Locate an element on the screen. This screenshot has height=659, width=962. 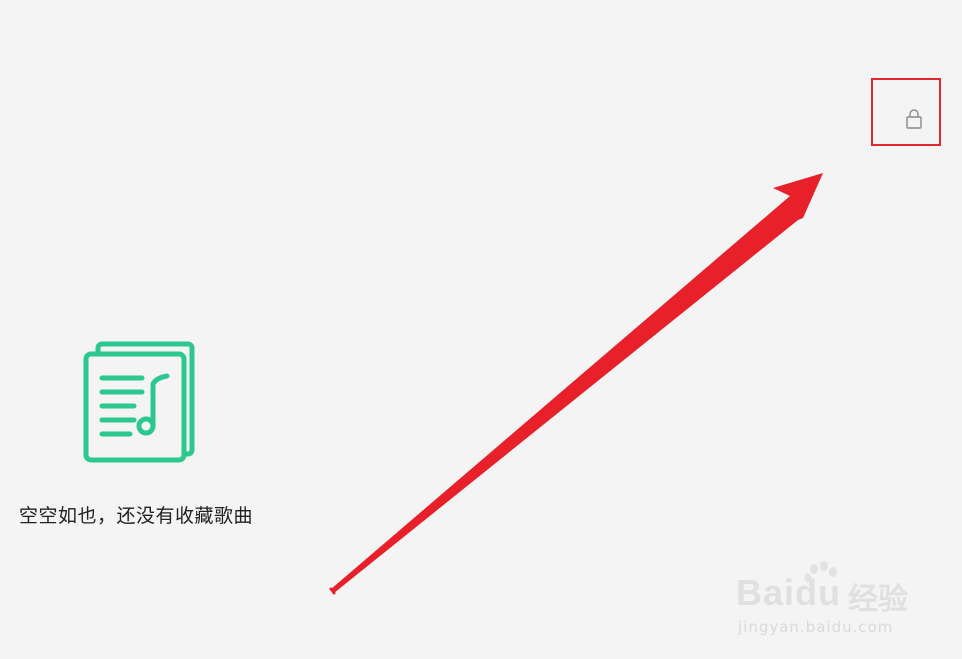
lock-button is located at coordinates (914, 119).